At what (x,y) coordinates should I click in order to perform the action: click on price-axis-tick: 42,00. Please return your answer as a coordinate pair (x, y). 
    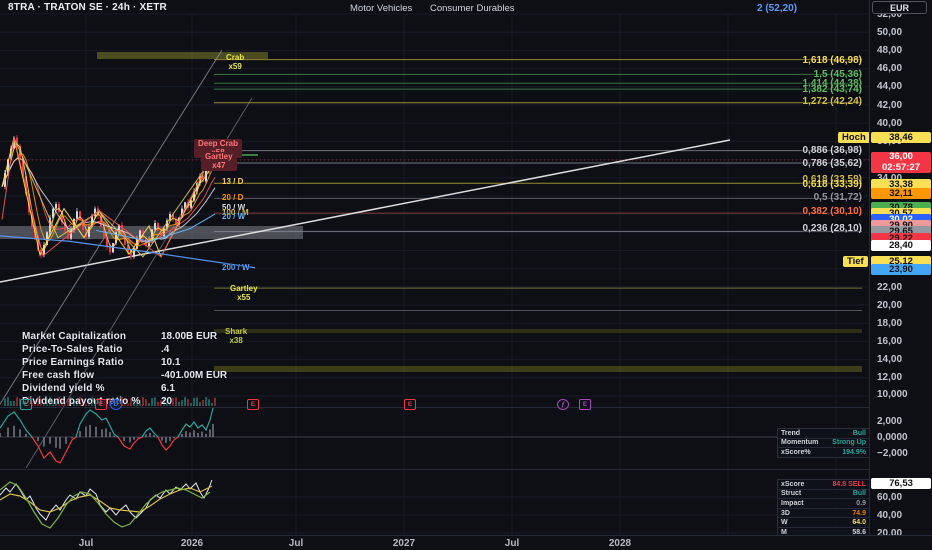
    Looking at the image, I should click on (890, 105).